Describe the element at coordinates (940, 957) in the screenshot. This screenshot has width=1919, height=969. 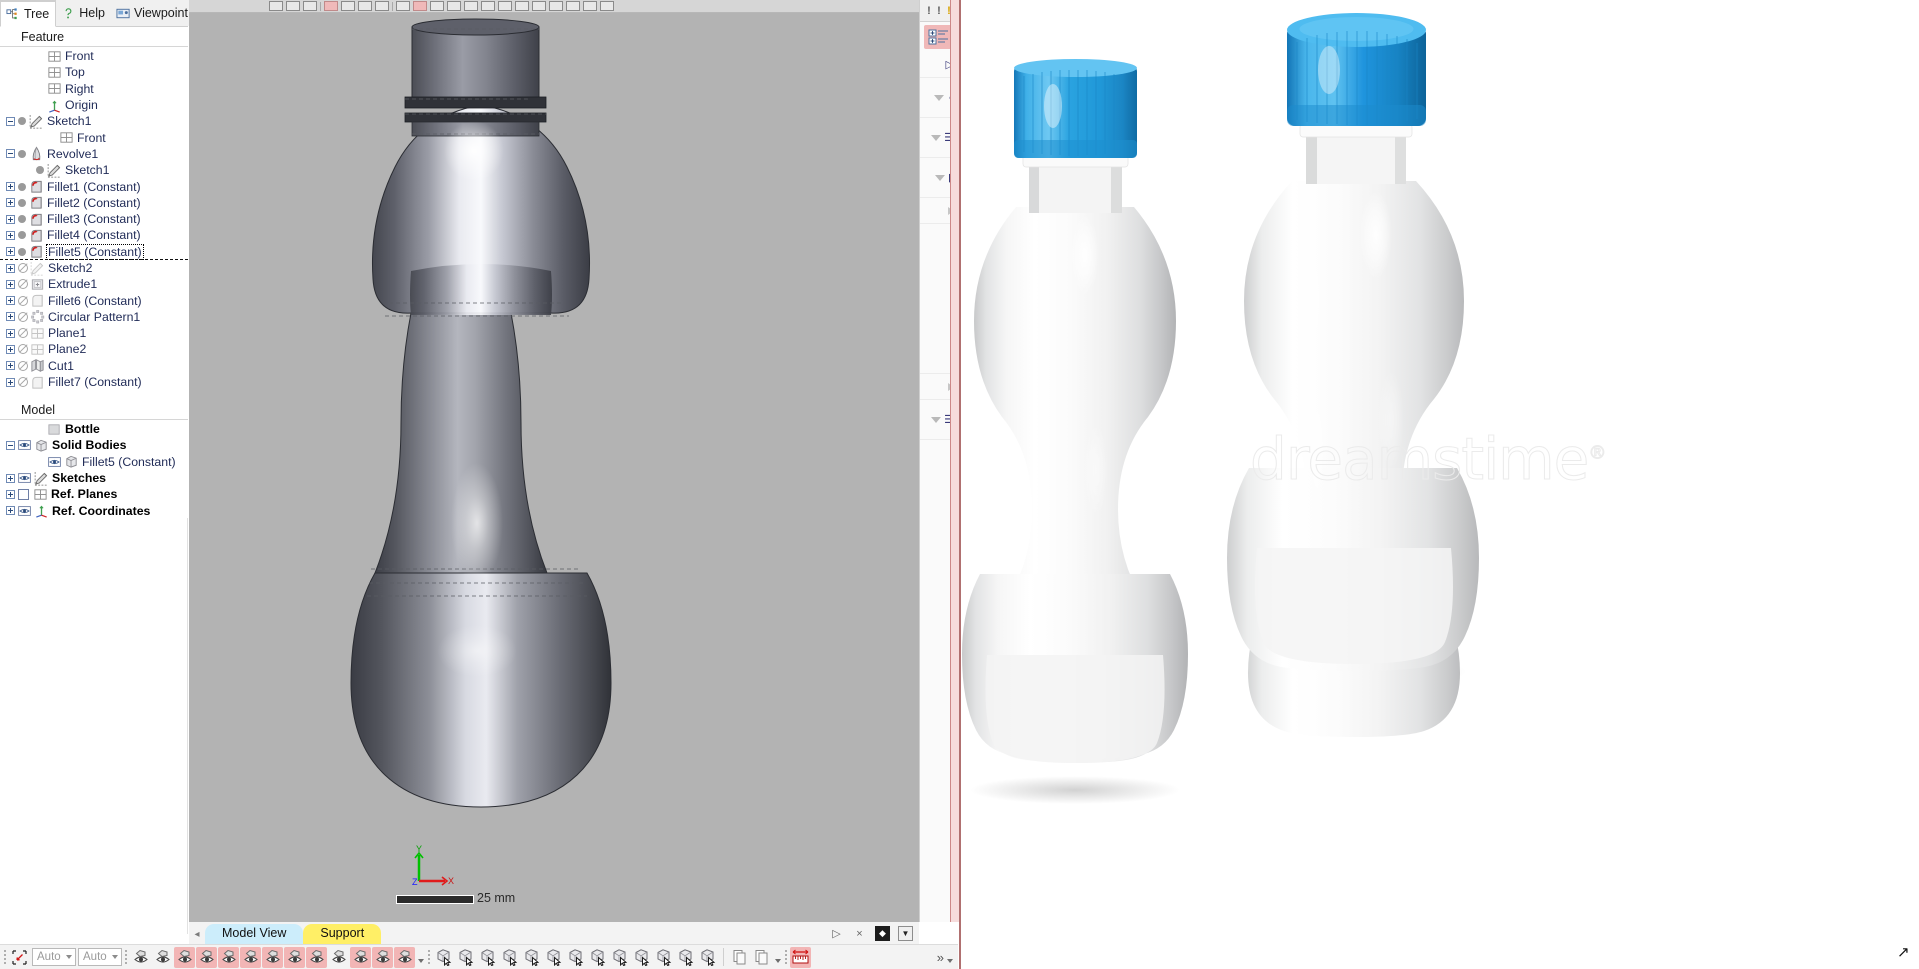
I see `overflow-chevrons-icon: »` at that location.